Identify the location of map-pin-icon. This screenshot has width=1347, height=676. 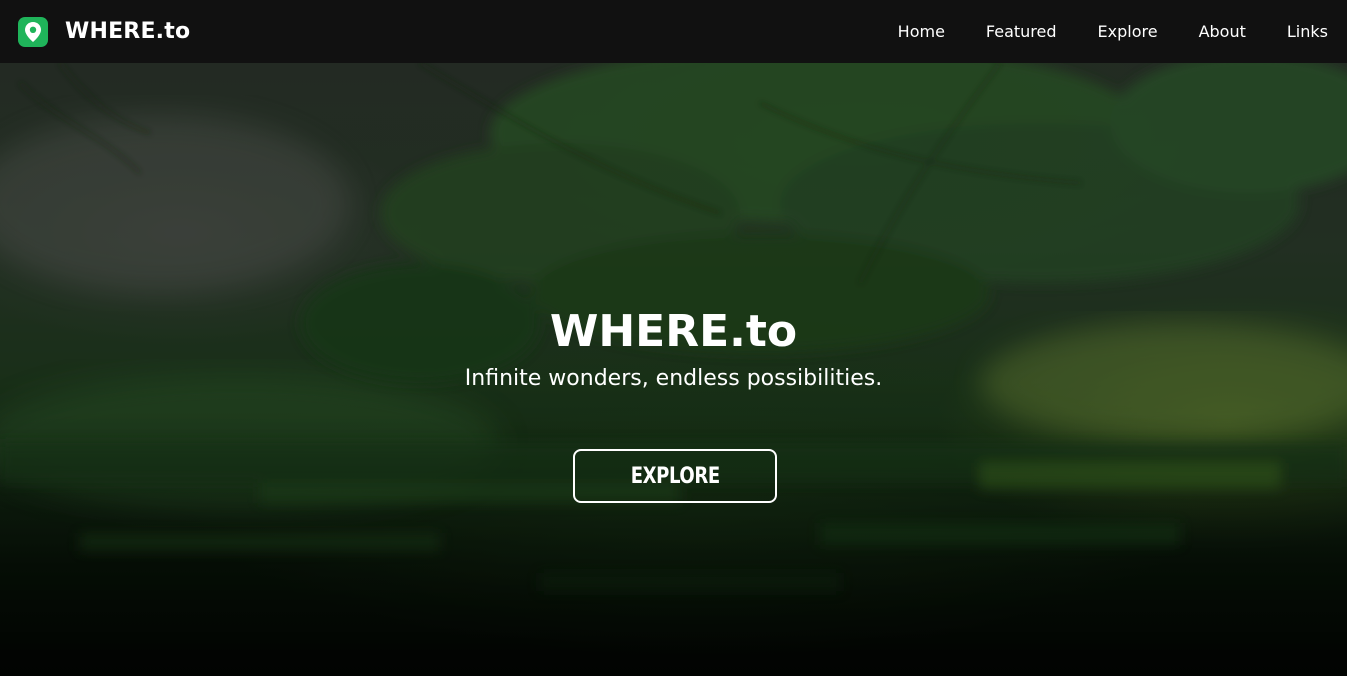
(33, 31).